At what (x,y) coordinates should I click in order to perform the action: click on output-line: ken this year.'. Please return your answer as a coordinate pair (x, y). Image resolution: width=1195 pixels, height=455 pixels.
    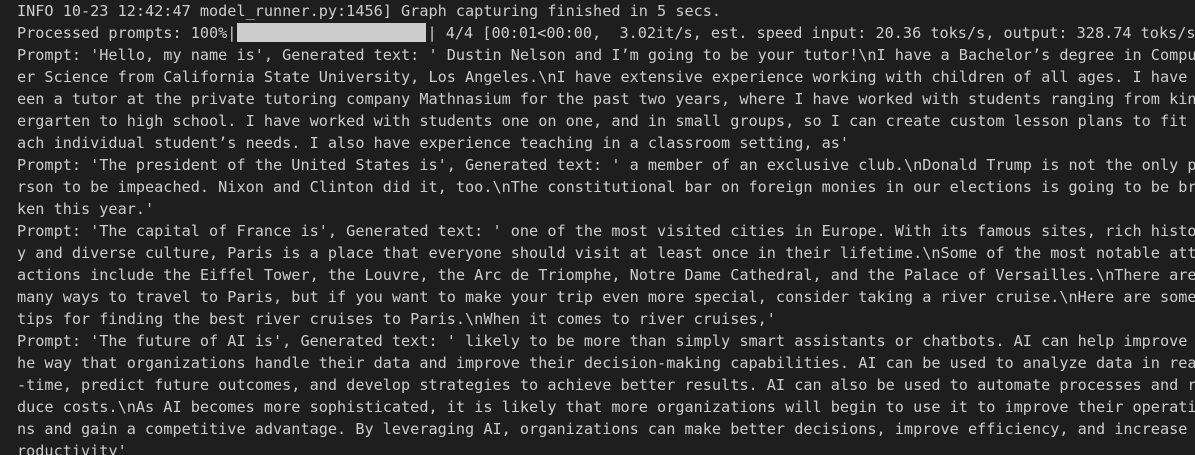
    Looking at the image, I should click on (86, 209).